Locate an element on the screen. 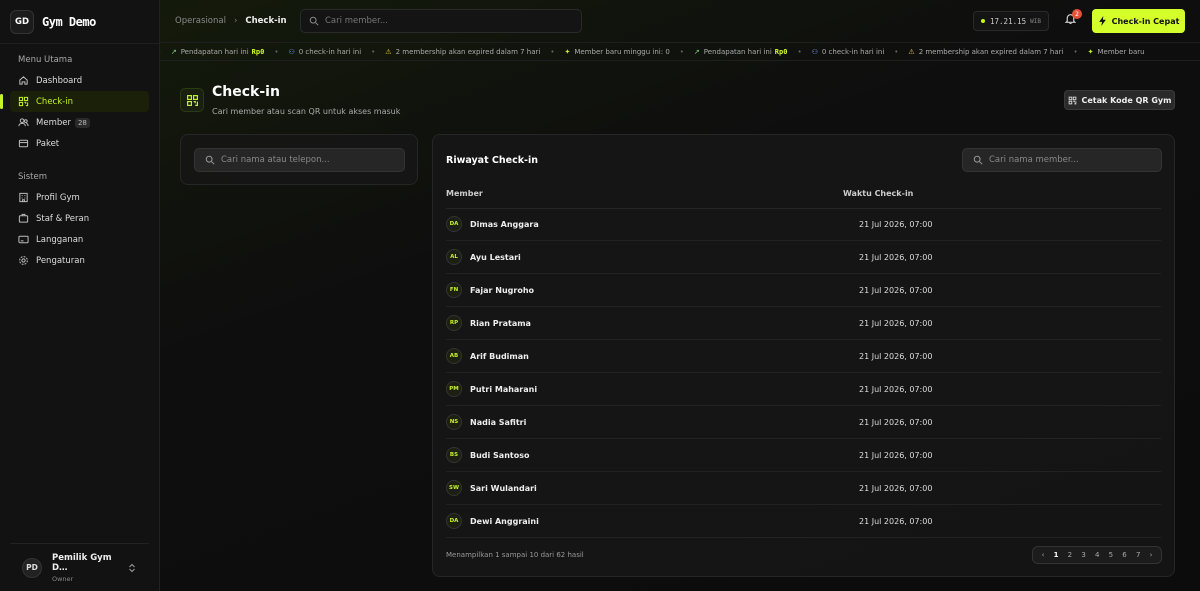  table-row: BS Budi Santoso 21 Jul 2026, 07:00 is located at coordinates (803, 455).